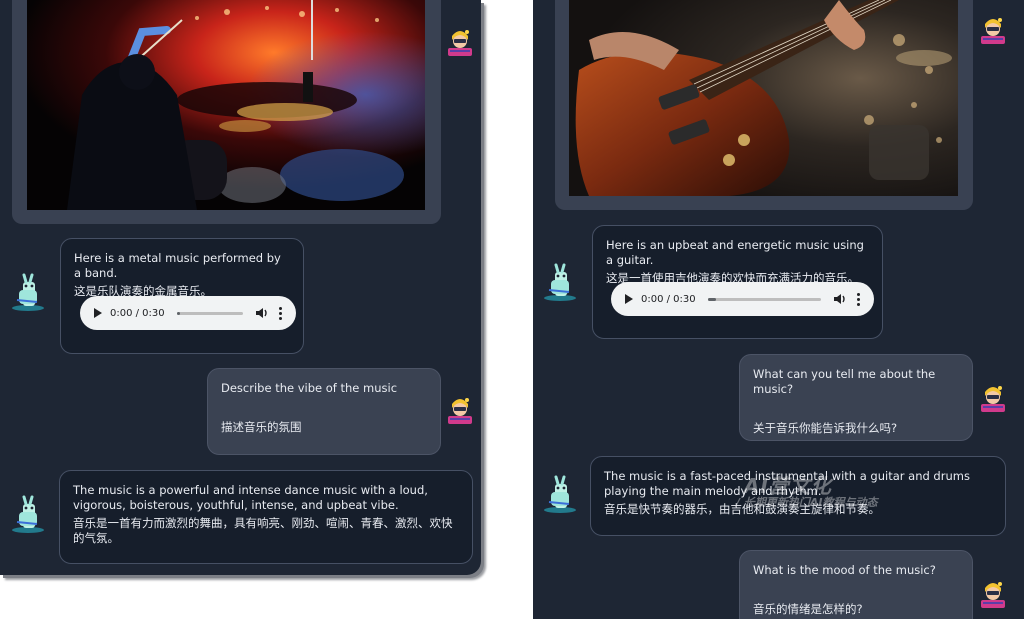 Image resolution: width=1024 pixels, height=619 pixels. What do you see at coordinates (808, 609) in the screenshot?
I see `user-message-chinese: 音乐的情绪是怎样的?` at bounding box center [808, 609].